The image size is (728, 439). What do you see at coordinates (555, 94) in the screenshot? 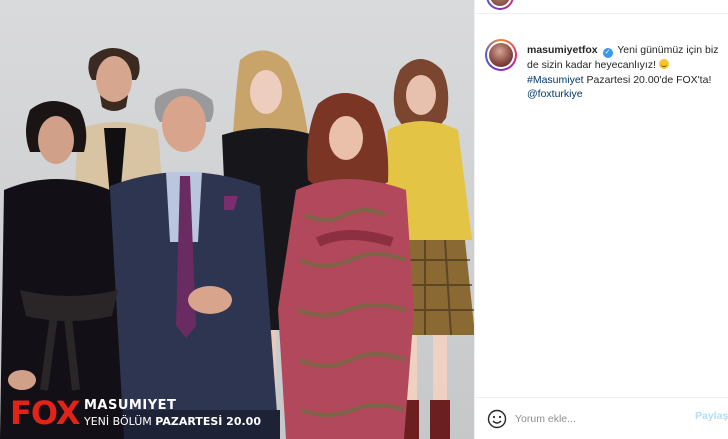
I see `mention-link: @foxturkiye` at bounding box center [555, 94].